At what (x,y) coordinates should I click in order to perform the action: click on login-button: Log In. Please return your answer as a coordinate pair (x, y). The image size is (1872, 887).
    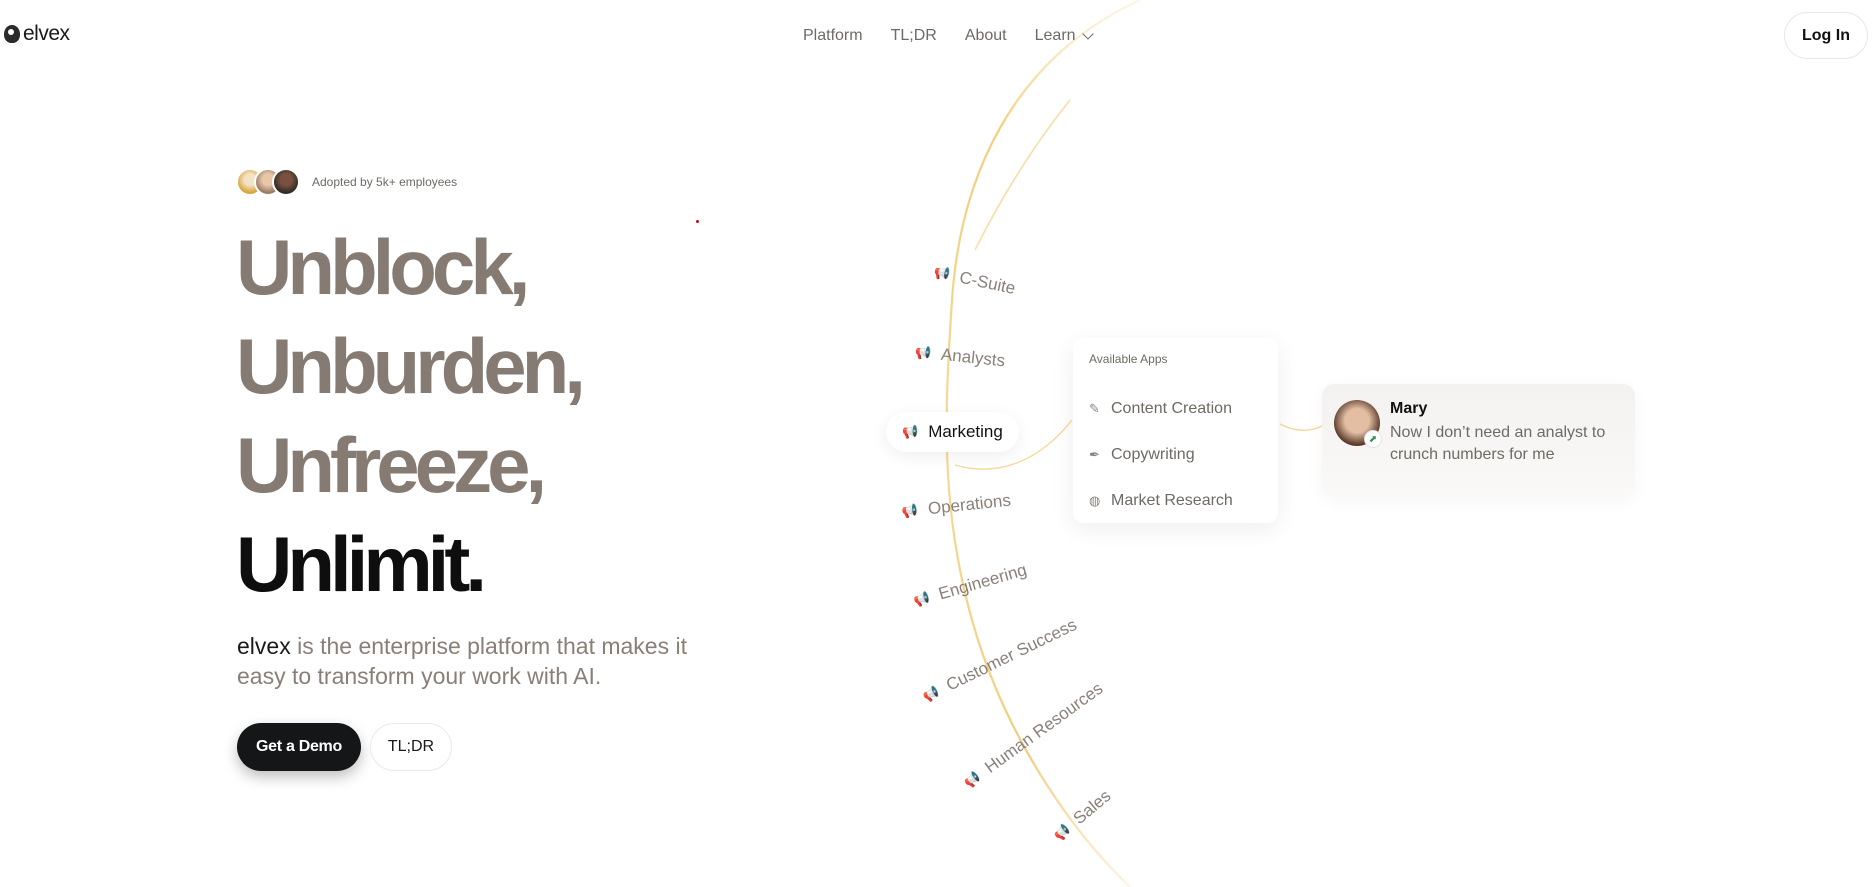
    Looking at the image, I should click on (1826, 35).